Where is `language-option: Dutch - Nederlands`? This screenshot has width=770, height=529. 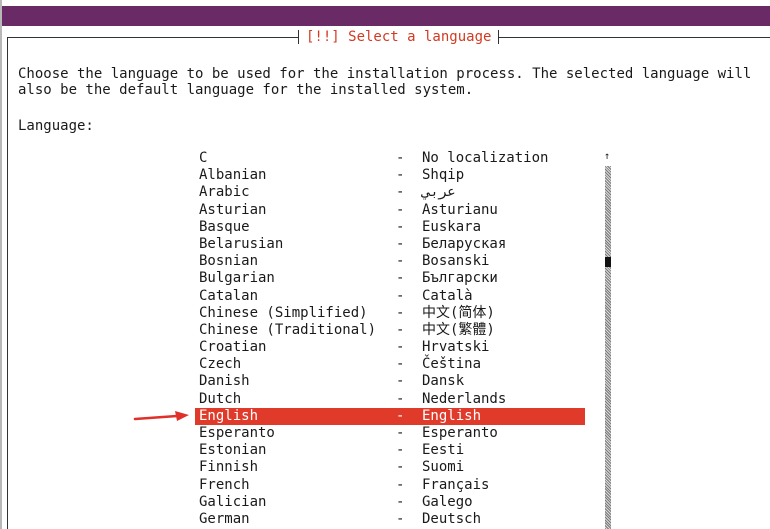
language-option: Dutch - Nederlands is located at coordinates (390, 399).